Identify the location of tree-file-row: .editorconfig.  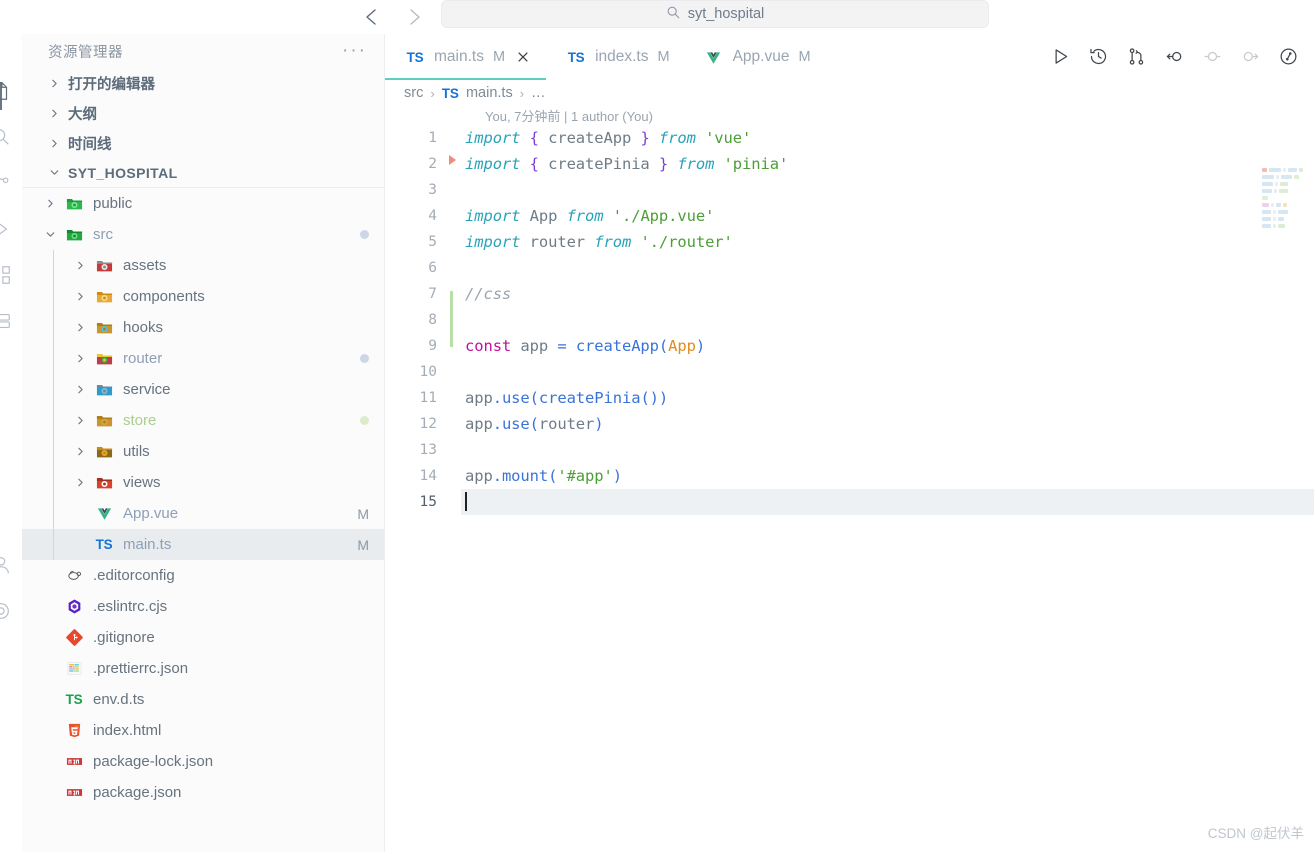
(203, 575).